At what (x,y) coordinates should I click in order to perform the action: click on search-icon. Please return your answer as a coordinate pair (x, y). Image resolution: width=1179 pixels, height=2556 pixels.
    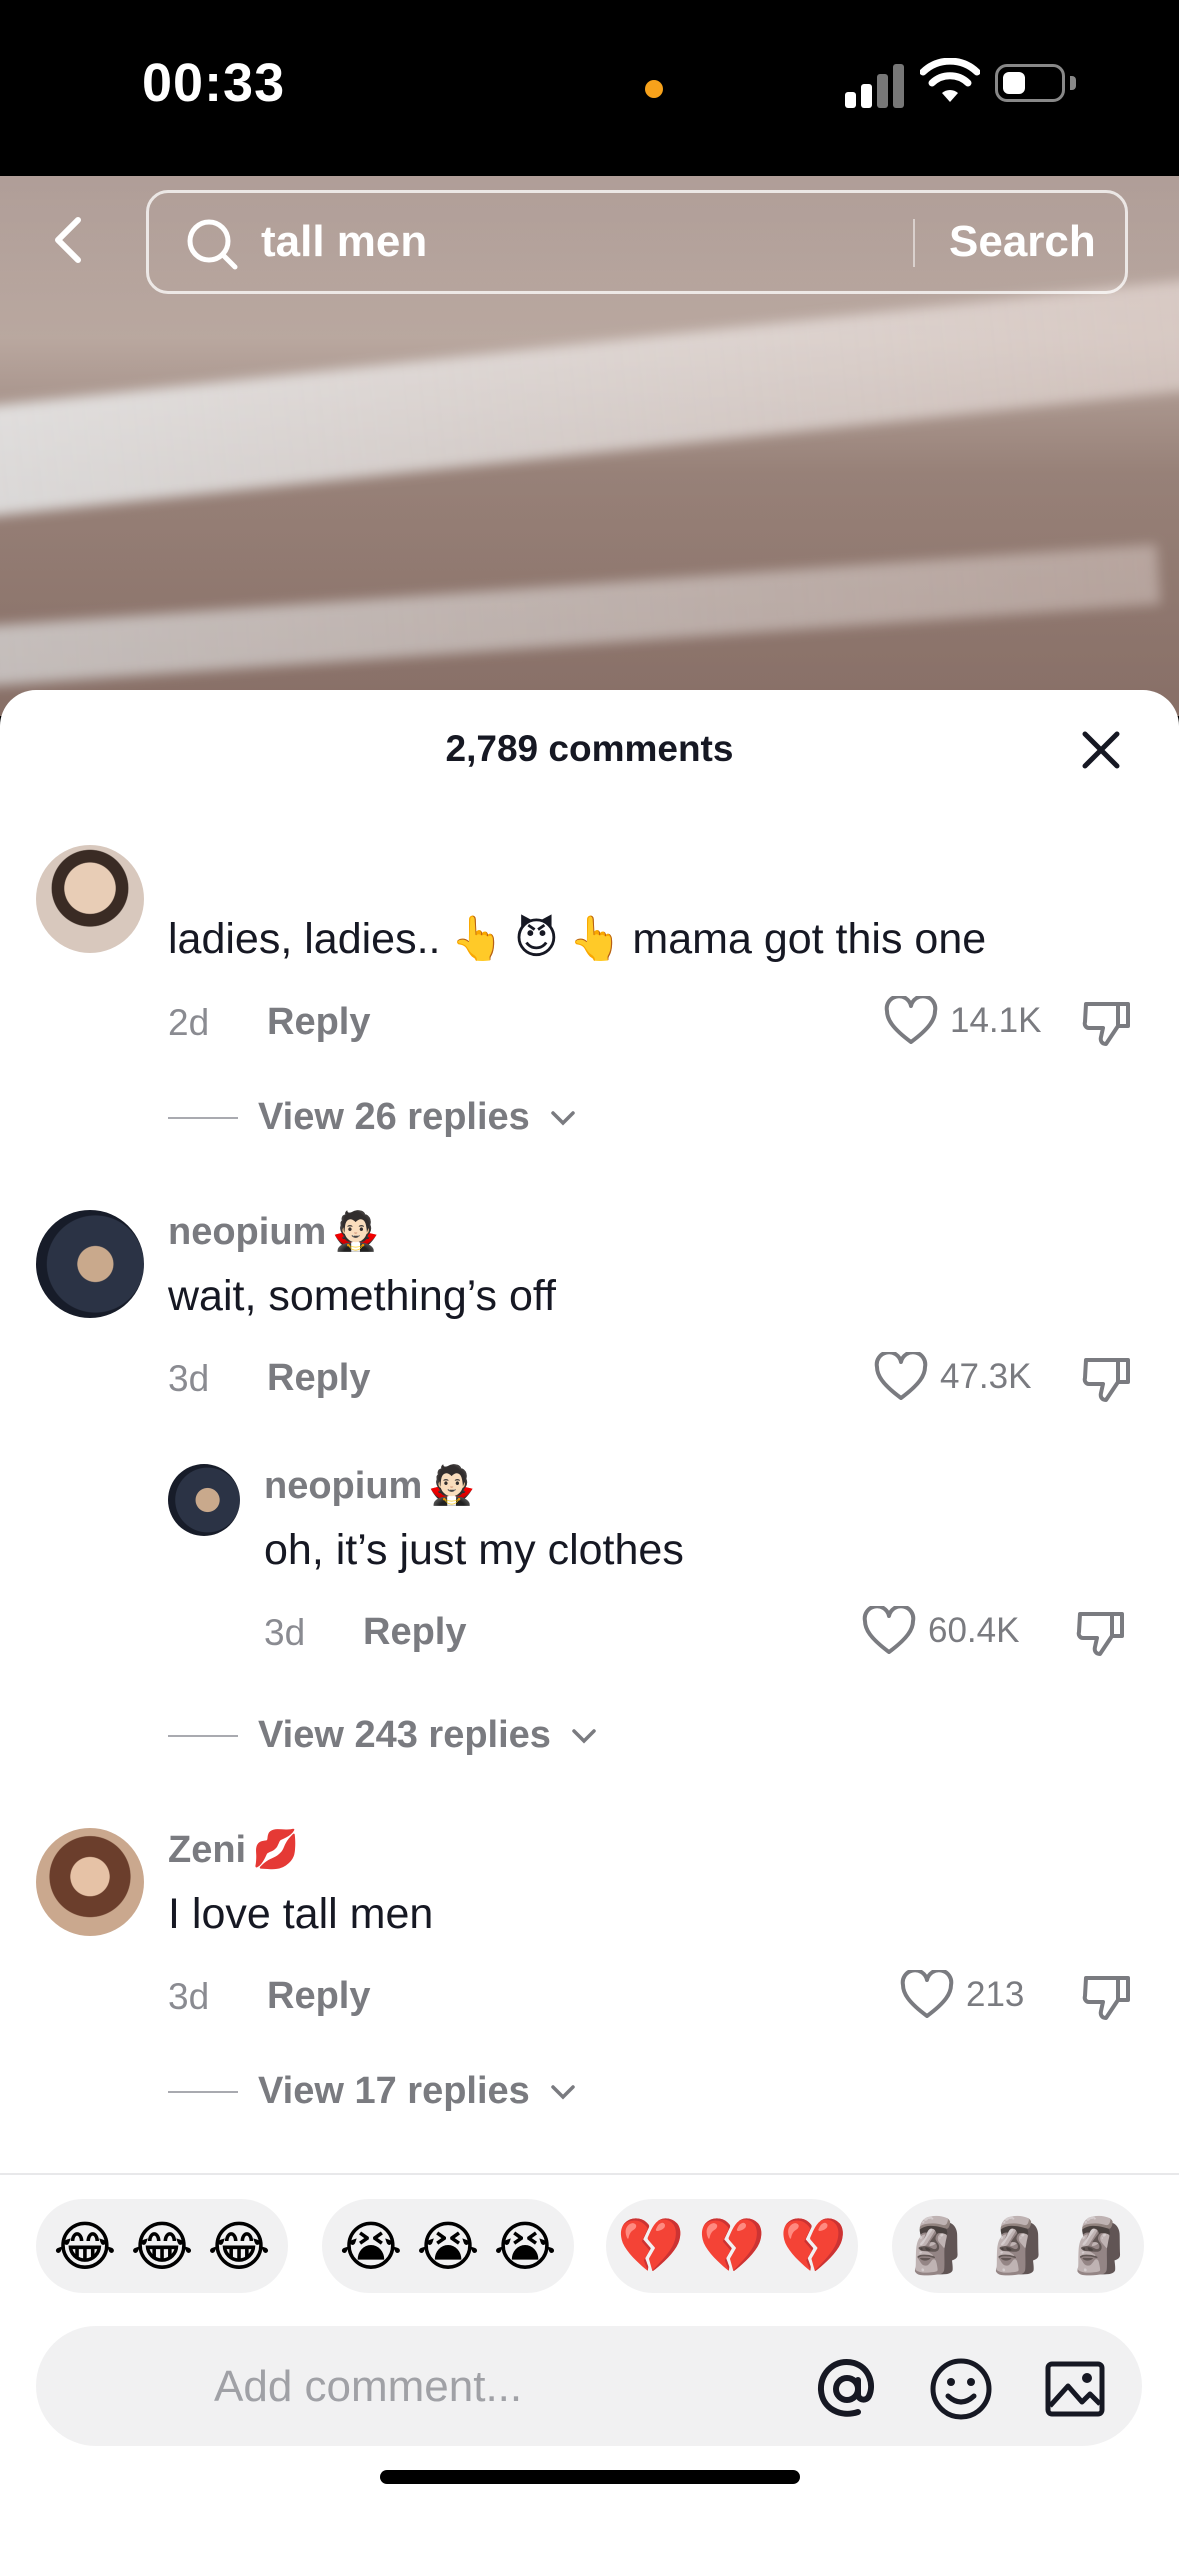
    Looking at the image, I should click on (212, 244).